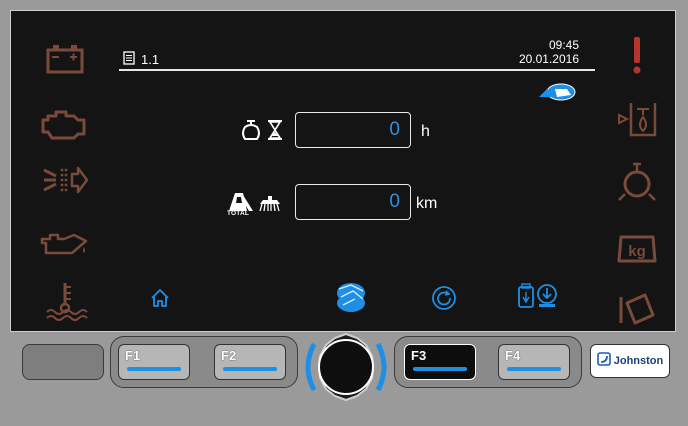 This screenshot has width=688, height=426. Describe the element at coordinates (133, 355) in the screenshot. I see `f1-label: F1` at that location.